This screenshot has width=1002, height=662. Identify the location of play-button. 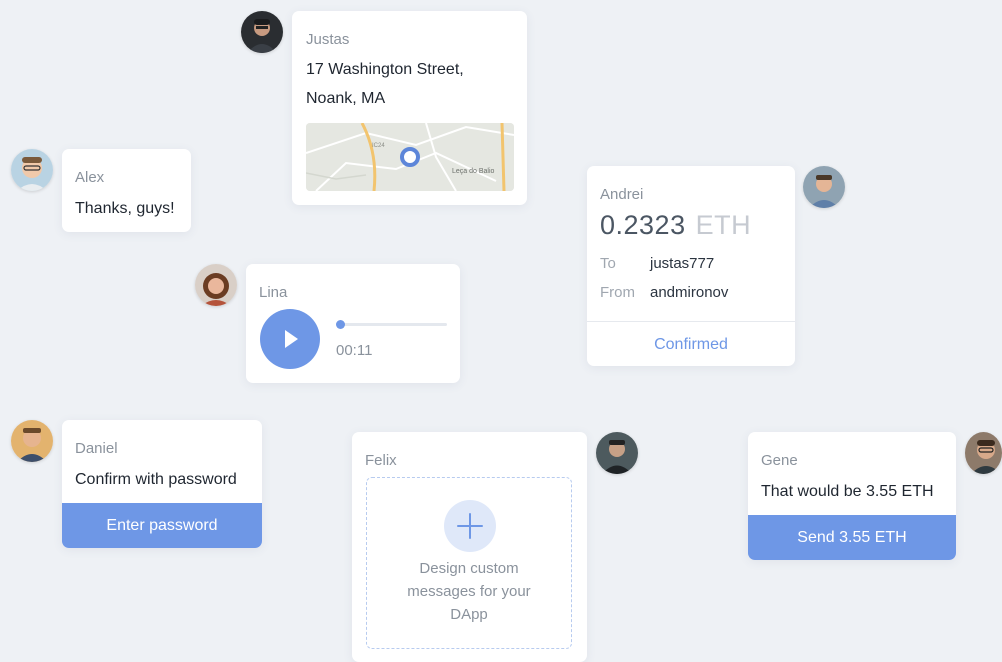
(290, 339).